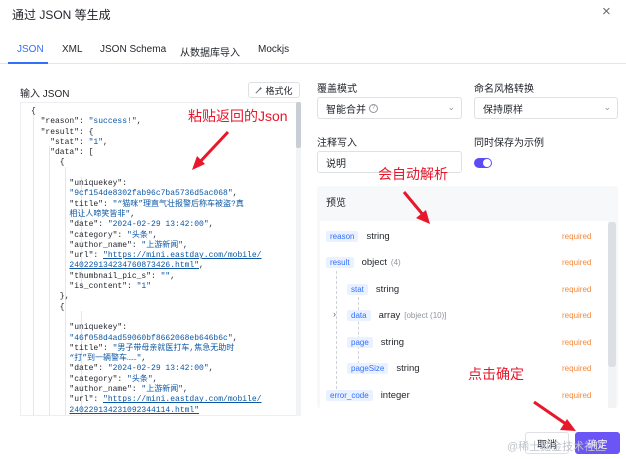 The width and height of the screenshot is (626, 459). What do you see at coordinates (146, 287) in the screenshot?
I see `code-line: "is_content": "1"` at bounding box center [146, 287].